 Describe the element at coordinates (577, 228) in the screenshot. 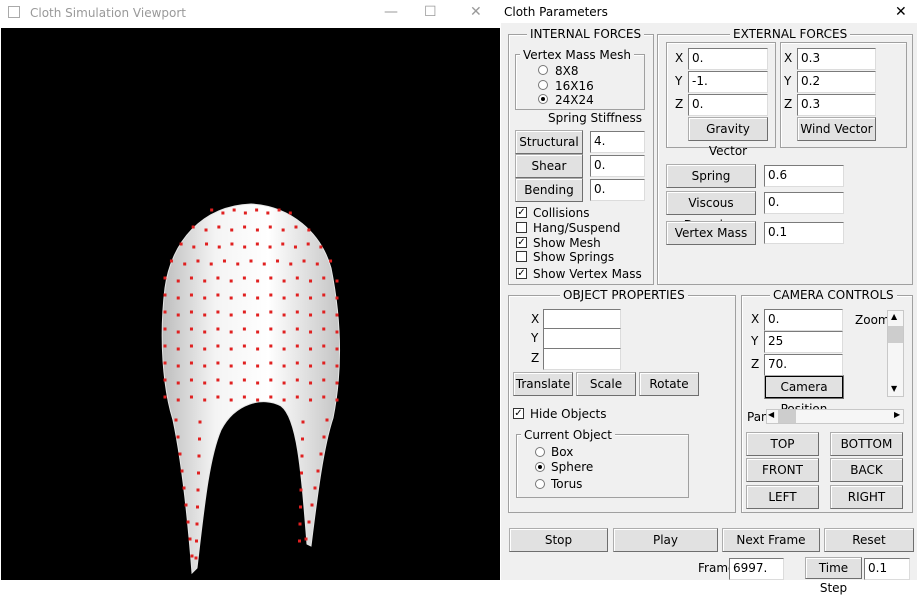

I see `hang-suspend-label: Hang/Suspend` at that location.